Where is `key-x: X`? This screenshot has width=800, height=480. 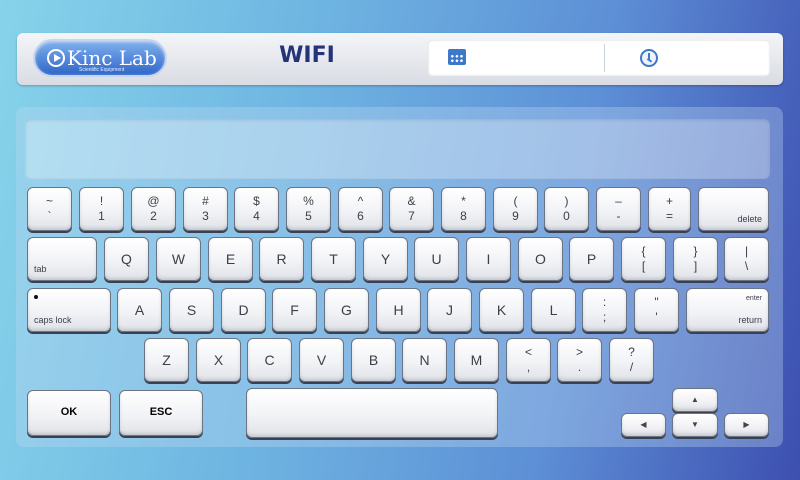 key-x: X is located at coordinates (218, 360).